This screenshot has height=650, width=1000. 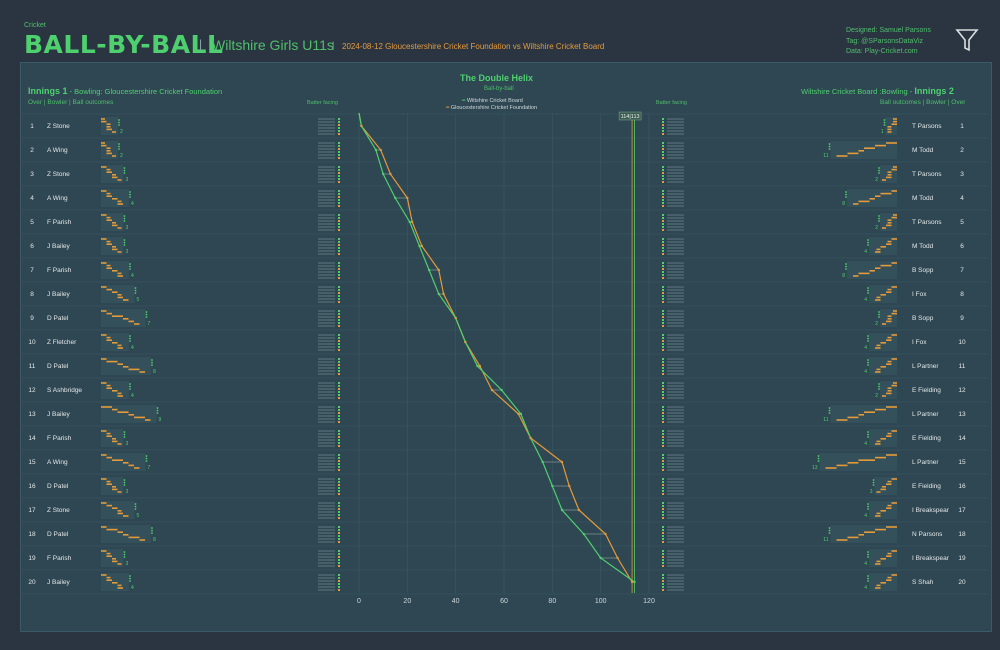 I want to click on data-point-wiltshire, so click(x=376, y=150).